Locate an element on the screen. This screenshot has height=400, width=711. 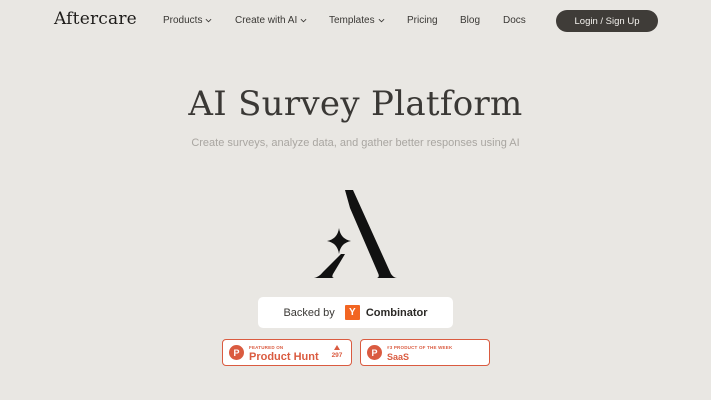
backed-by-yc-banner: Backed by Y Combinator is located at coordinates (355, 312).